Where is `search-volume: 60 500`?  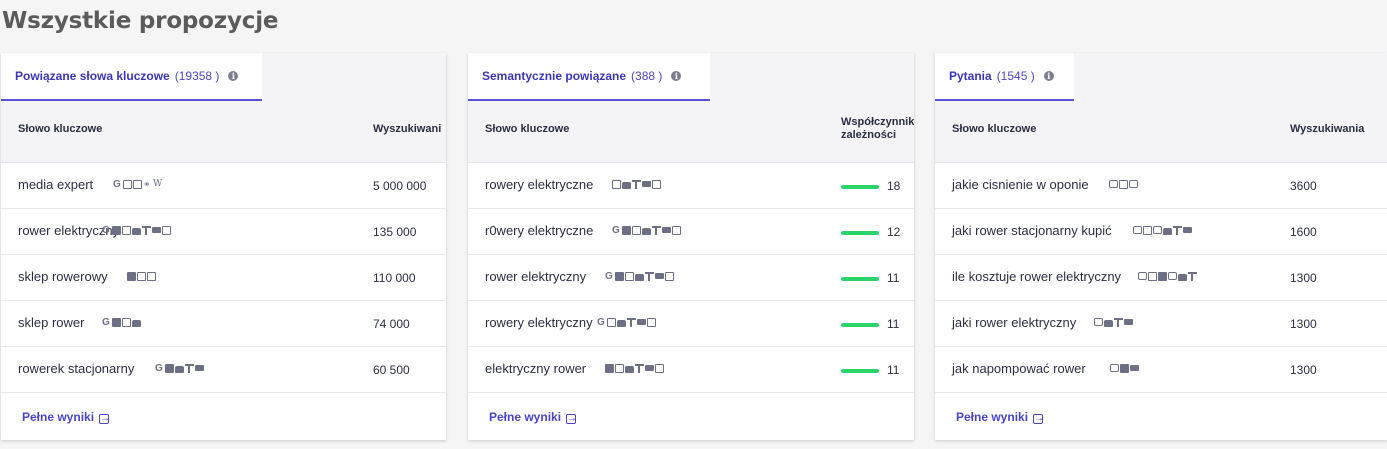 search-volume: 60 500 is located at coordinates (391, 370).